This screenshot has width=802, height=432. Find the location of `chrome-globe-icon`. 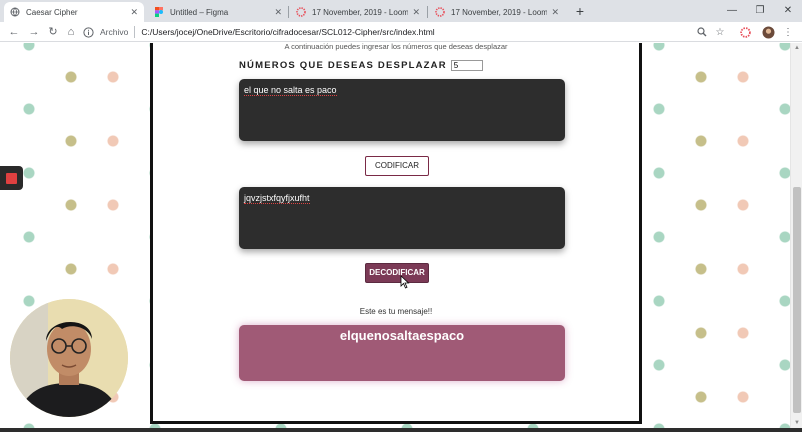

chrome-globe-icon is located at coordinates (15, 12).